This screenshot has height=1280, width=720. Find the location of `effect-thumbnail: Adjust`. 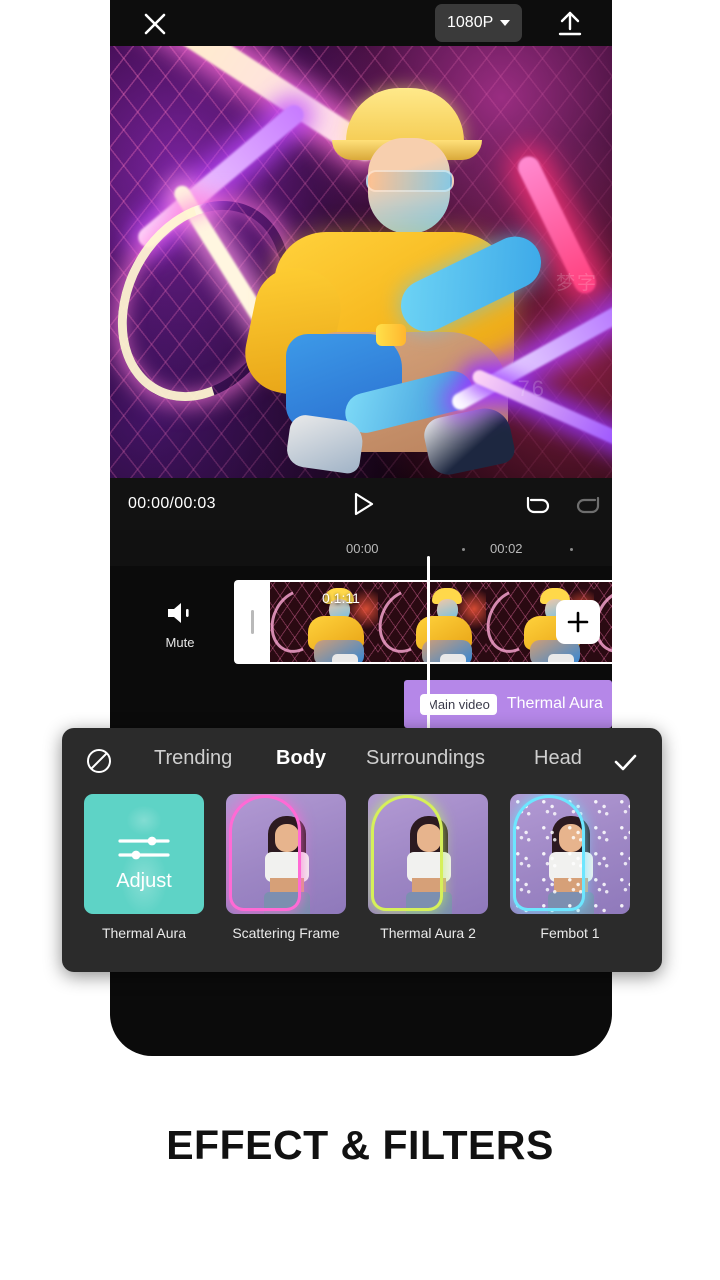

effect-thumbnail: Adjust is located at coordinates (144, 854).